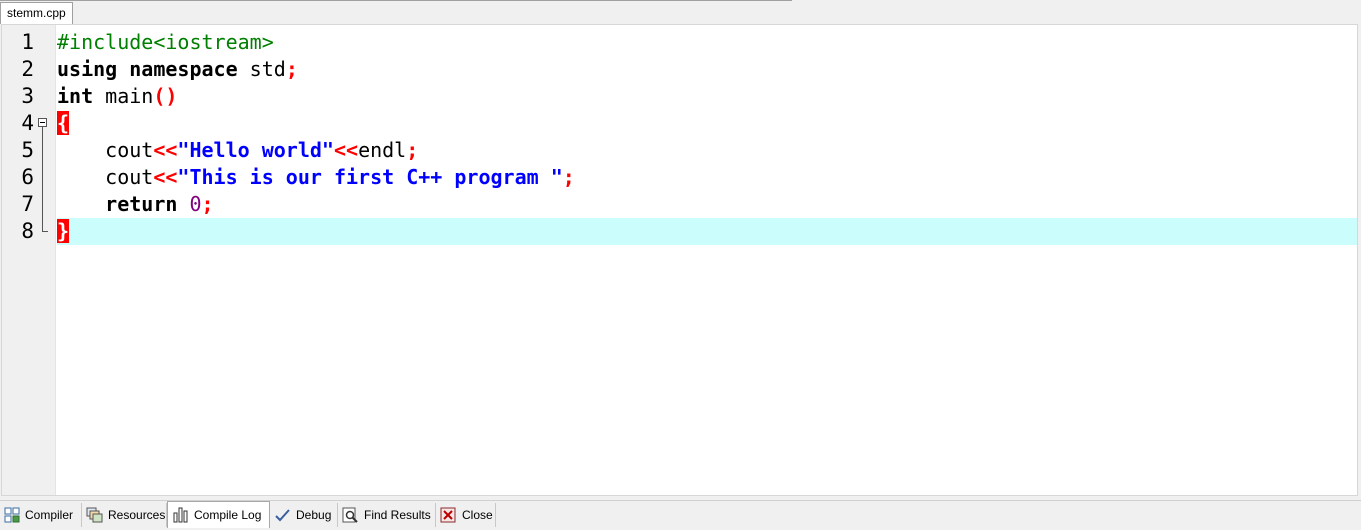 This screenshot has height=530, width=1361. I want to click on code-line: {, so click(707, 123).